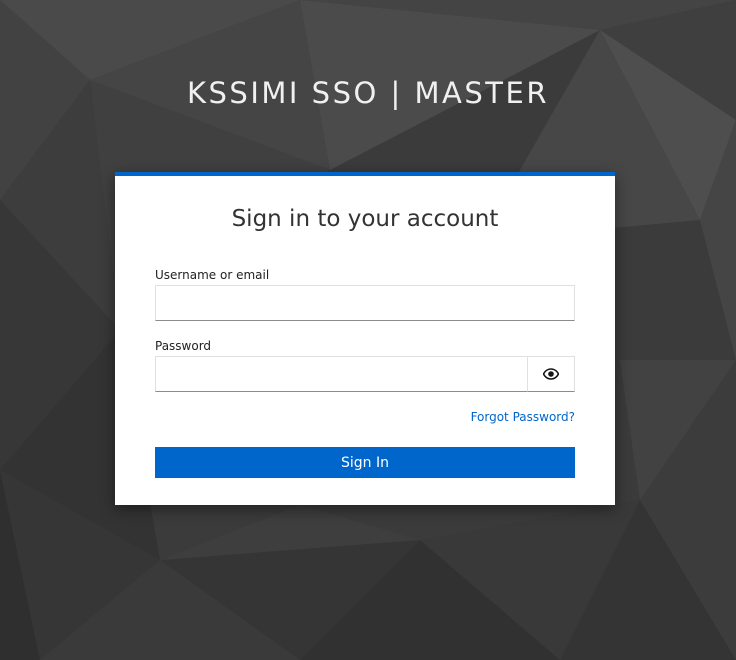  Describe the element at coordinates (523, 417) in the screenshot. I see `forgot-password-link: Forgot Password?` at that location.